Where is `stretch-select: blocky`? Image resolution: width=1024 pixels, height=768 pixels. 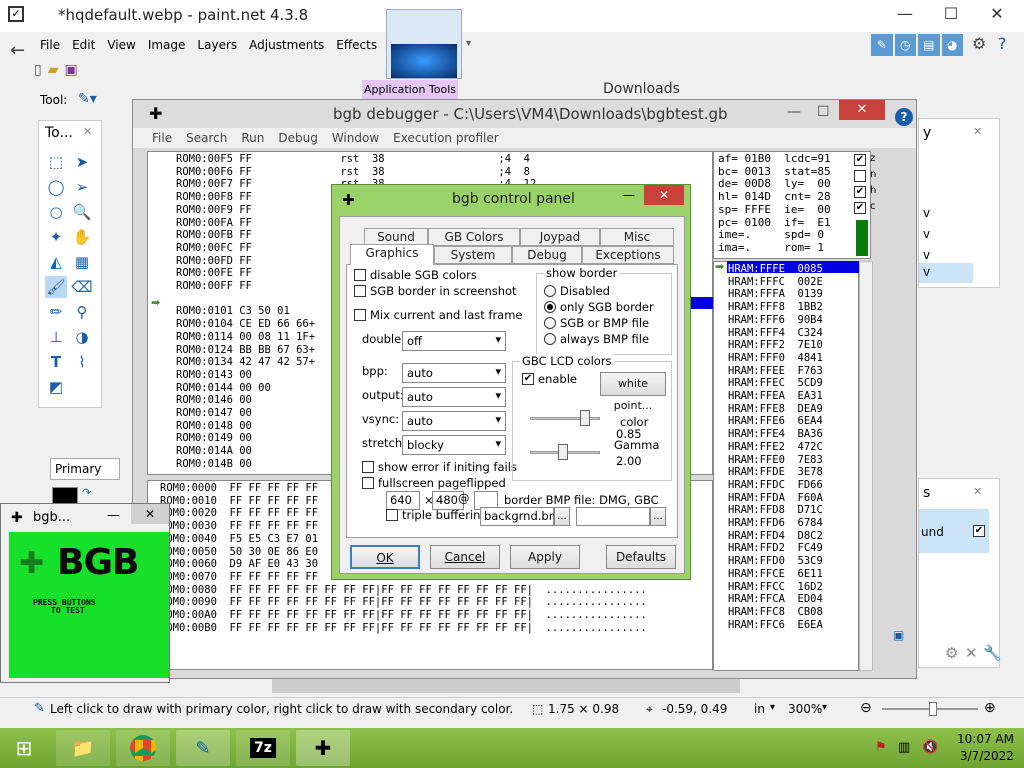
stretch-select: blocky is located at coordinates (454, 445).